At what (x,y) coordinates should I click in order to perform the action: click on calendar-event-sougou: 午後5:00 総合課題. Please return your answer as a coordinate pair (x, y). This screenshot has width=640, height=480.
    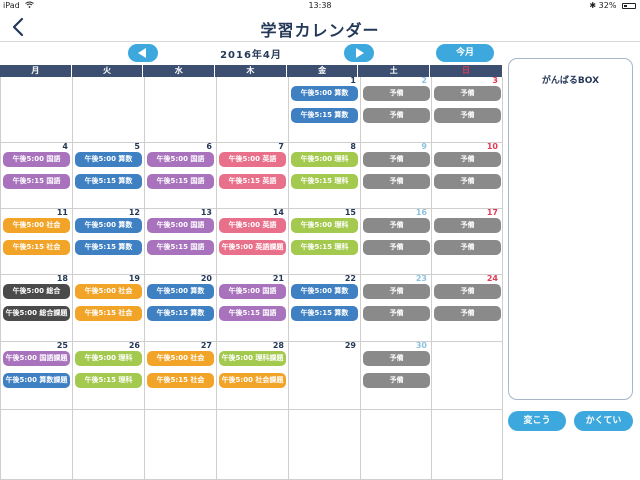
    Looking at the image, I should click on (36, 313).